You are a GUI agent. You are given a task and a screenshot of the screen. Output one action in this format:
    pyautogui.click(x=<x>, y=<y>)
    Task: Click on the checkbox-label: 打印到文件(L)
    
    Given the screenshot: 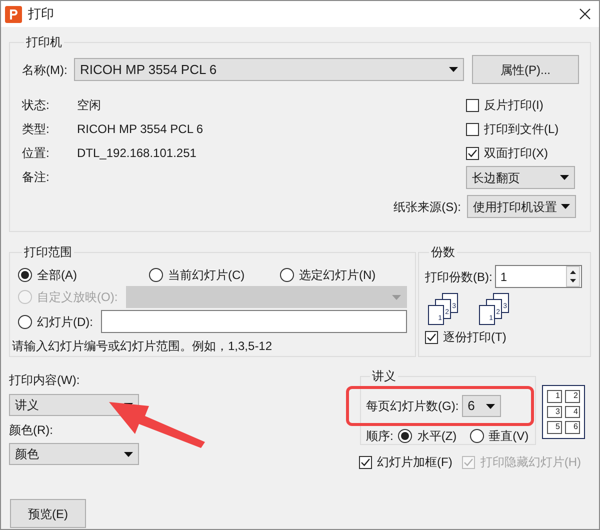 What is the action you would take?
    pyautogui.click(x=521, y=129)
    